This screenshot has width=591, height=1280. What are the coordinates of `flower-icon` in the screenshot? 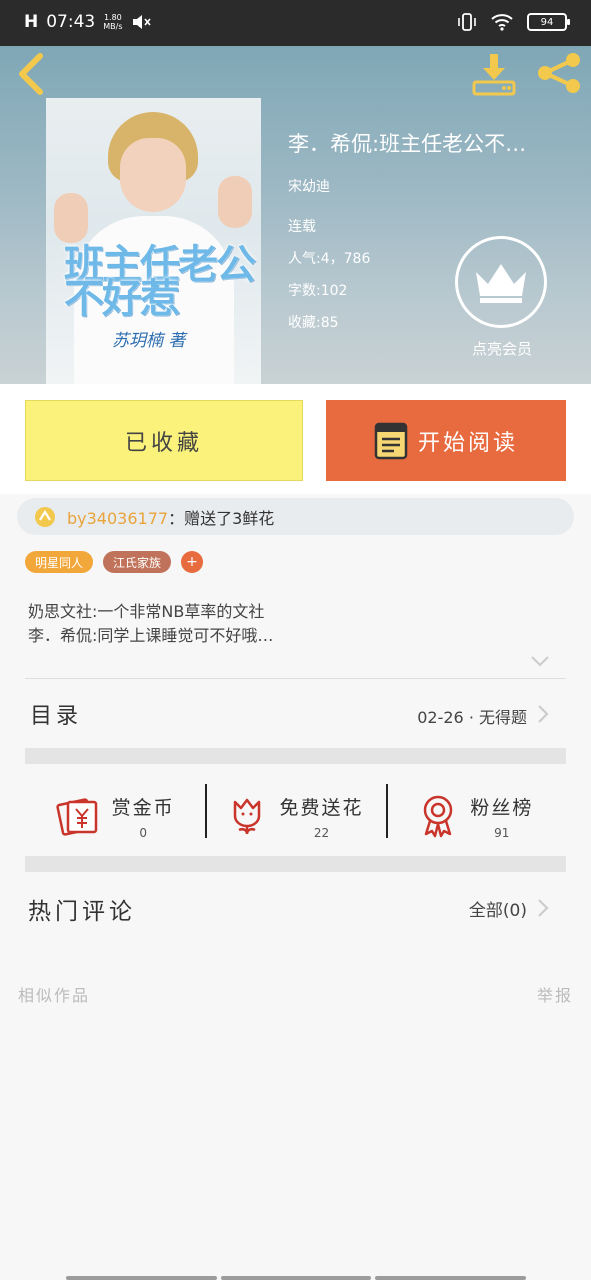 It's located at (247, 816).